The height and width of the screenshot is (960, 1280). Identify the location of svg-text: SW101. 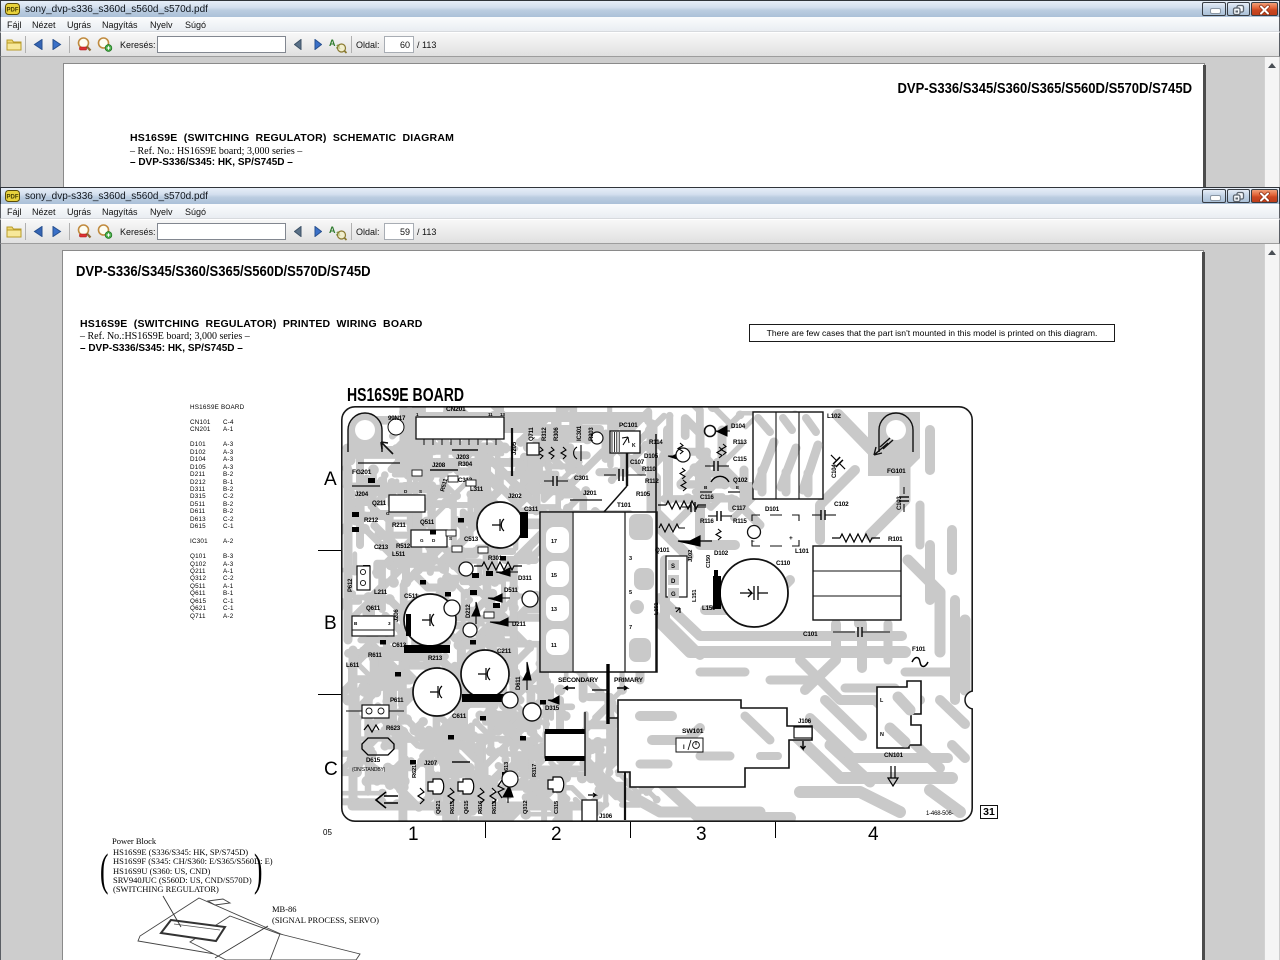
(693, 731).